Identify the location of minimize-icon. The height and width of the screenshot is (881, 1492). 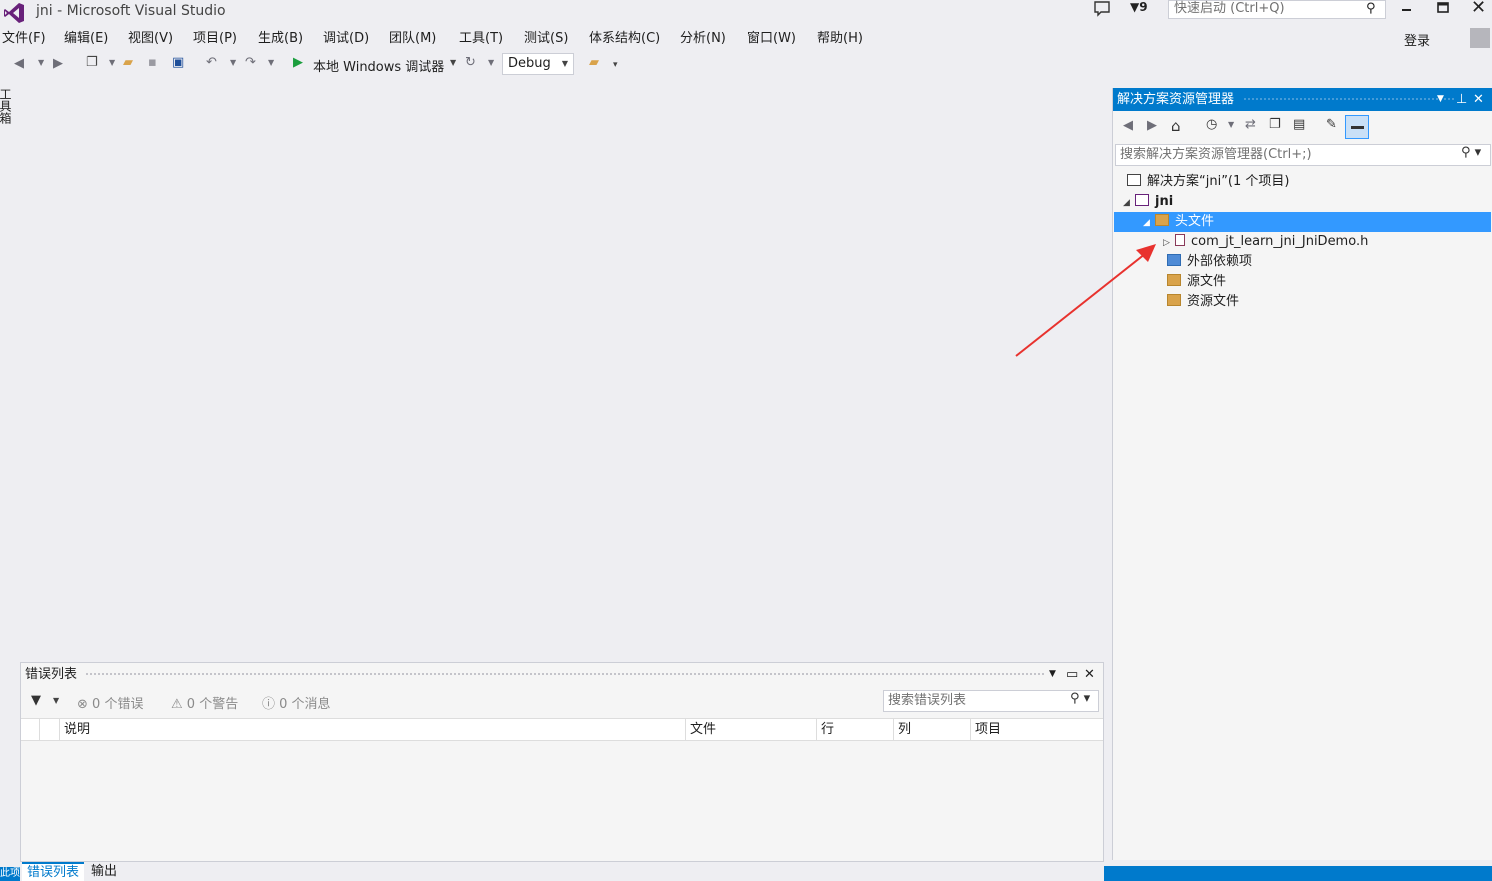
(1407, 8).